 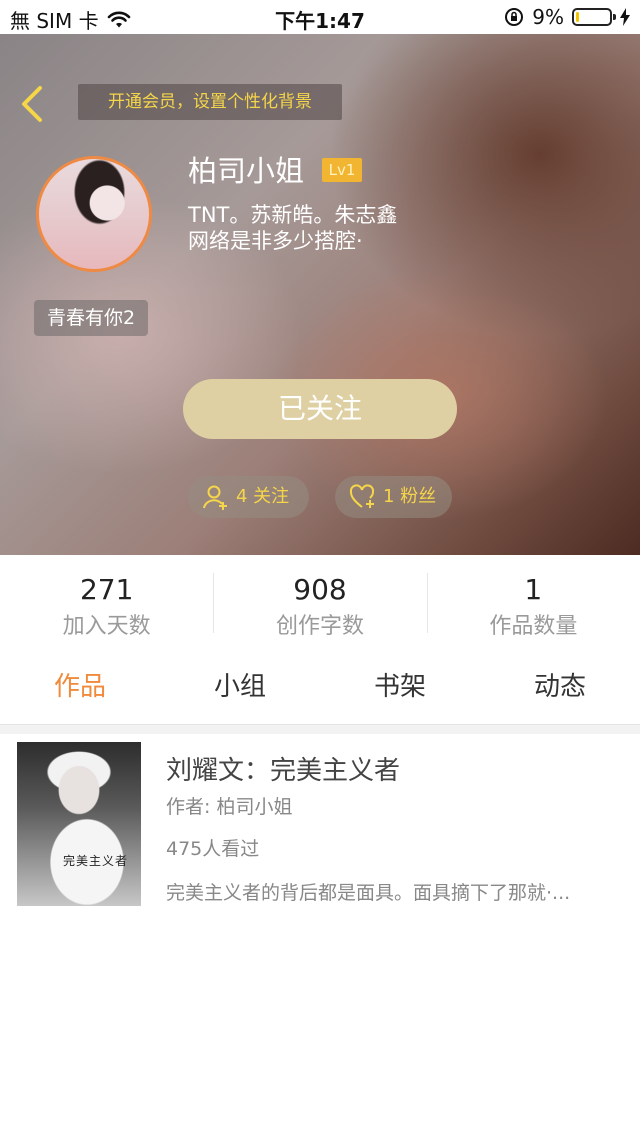 What do you see at coordinates (514, 17) in the screenshot?
I see `orientation-lock-icon` at bounding box center [514, 17].